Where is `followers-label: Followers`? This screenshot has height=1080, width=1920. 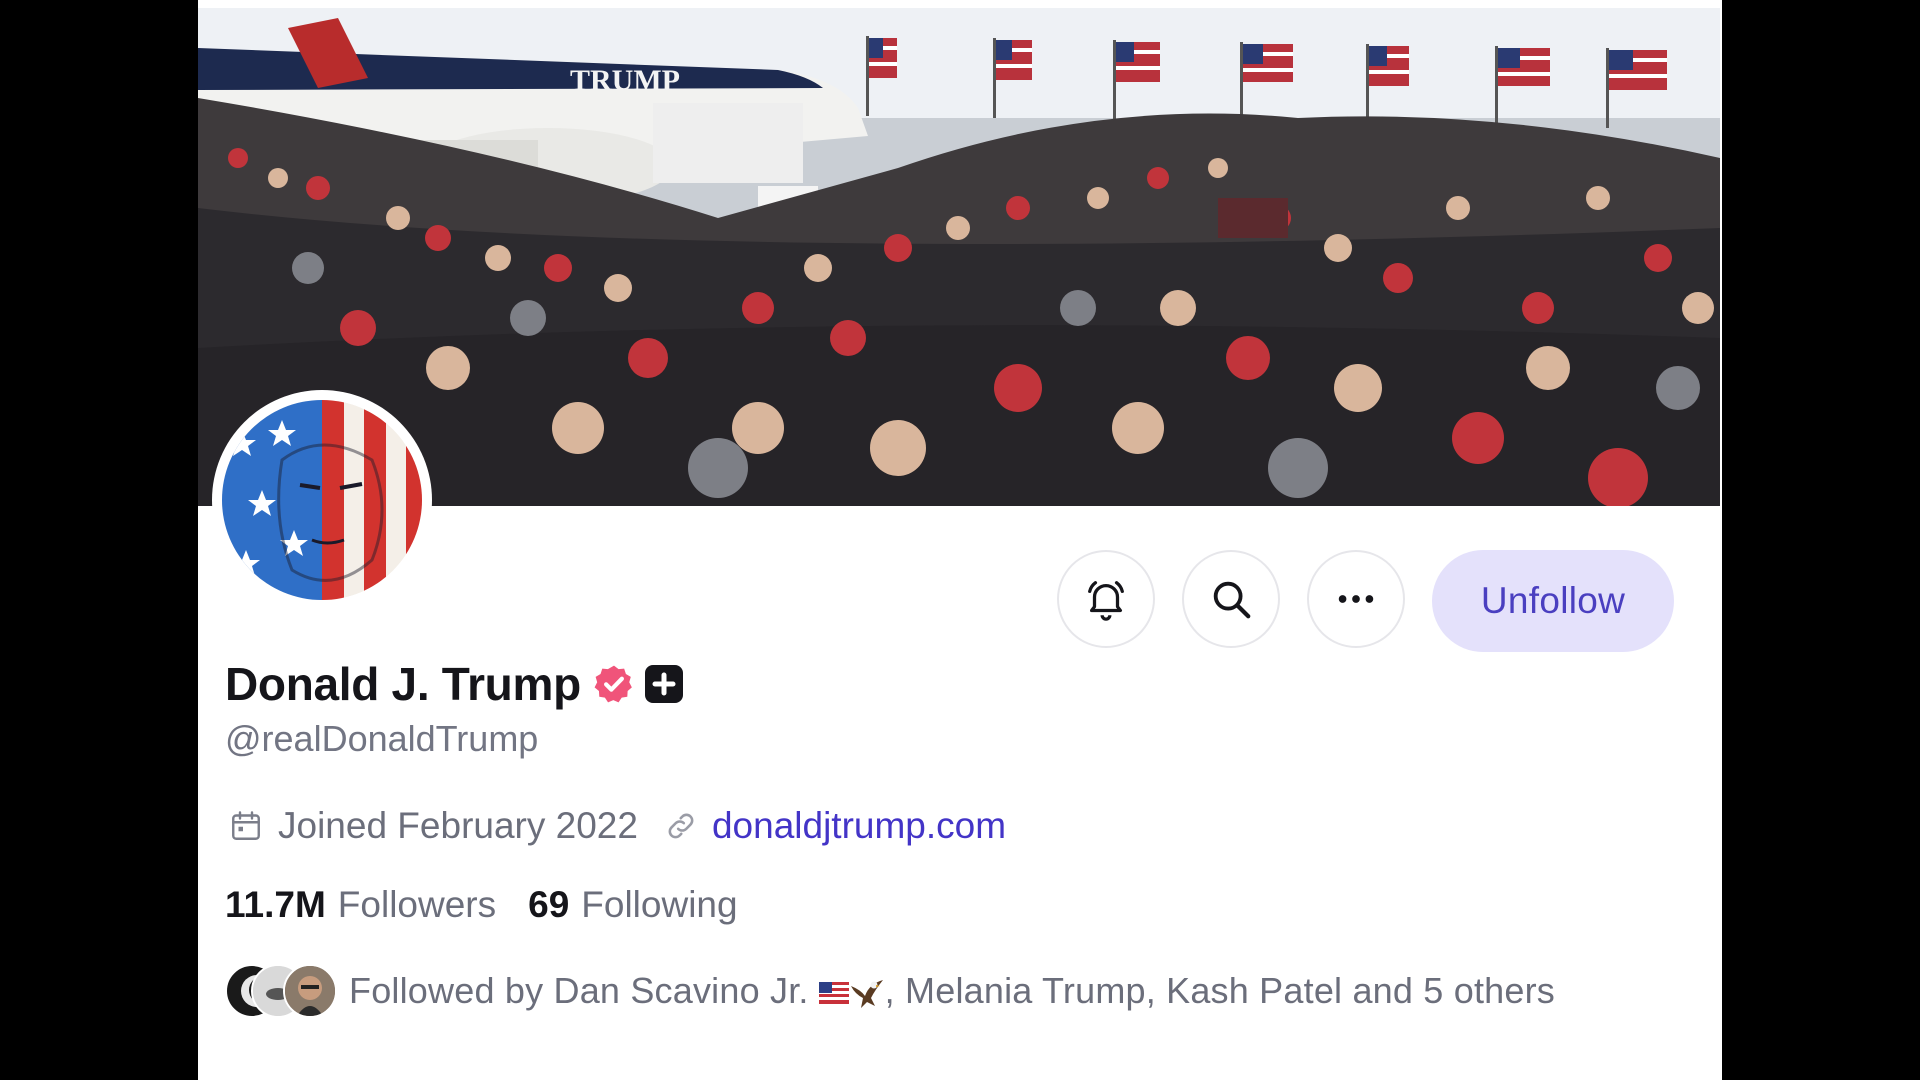
followers-label: Followers is located at coordinates (417, 905).